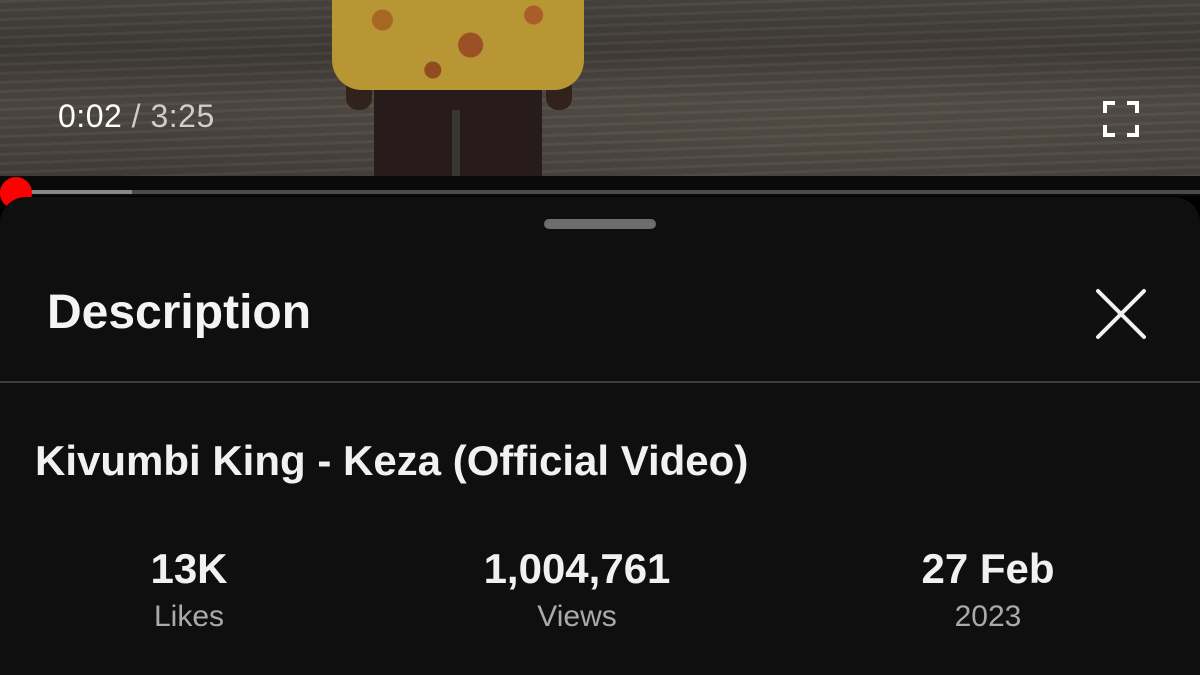 This screenshot has height=675, width=1200. I want to click on divider, so click(600, 382).